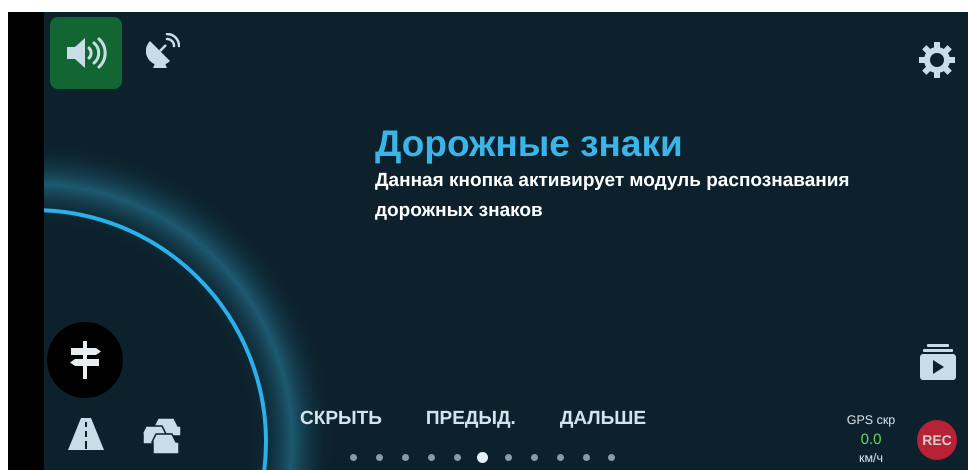 Image resolution: width=968 pixels, height=470 pixels. What do you see at coordinates (86, 434) in the screenshot?
I see `road-icon` at bounding box center [86, 434].